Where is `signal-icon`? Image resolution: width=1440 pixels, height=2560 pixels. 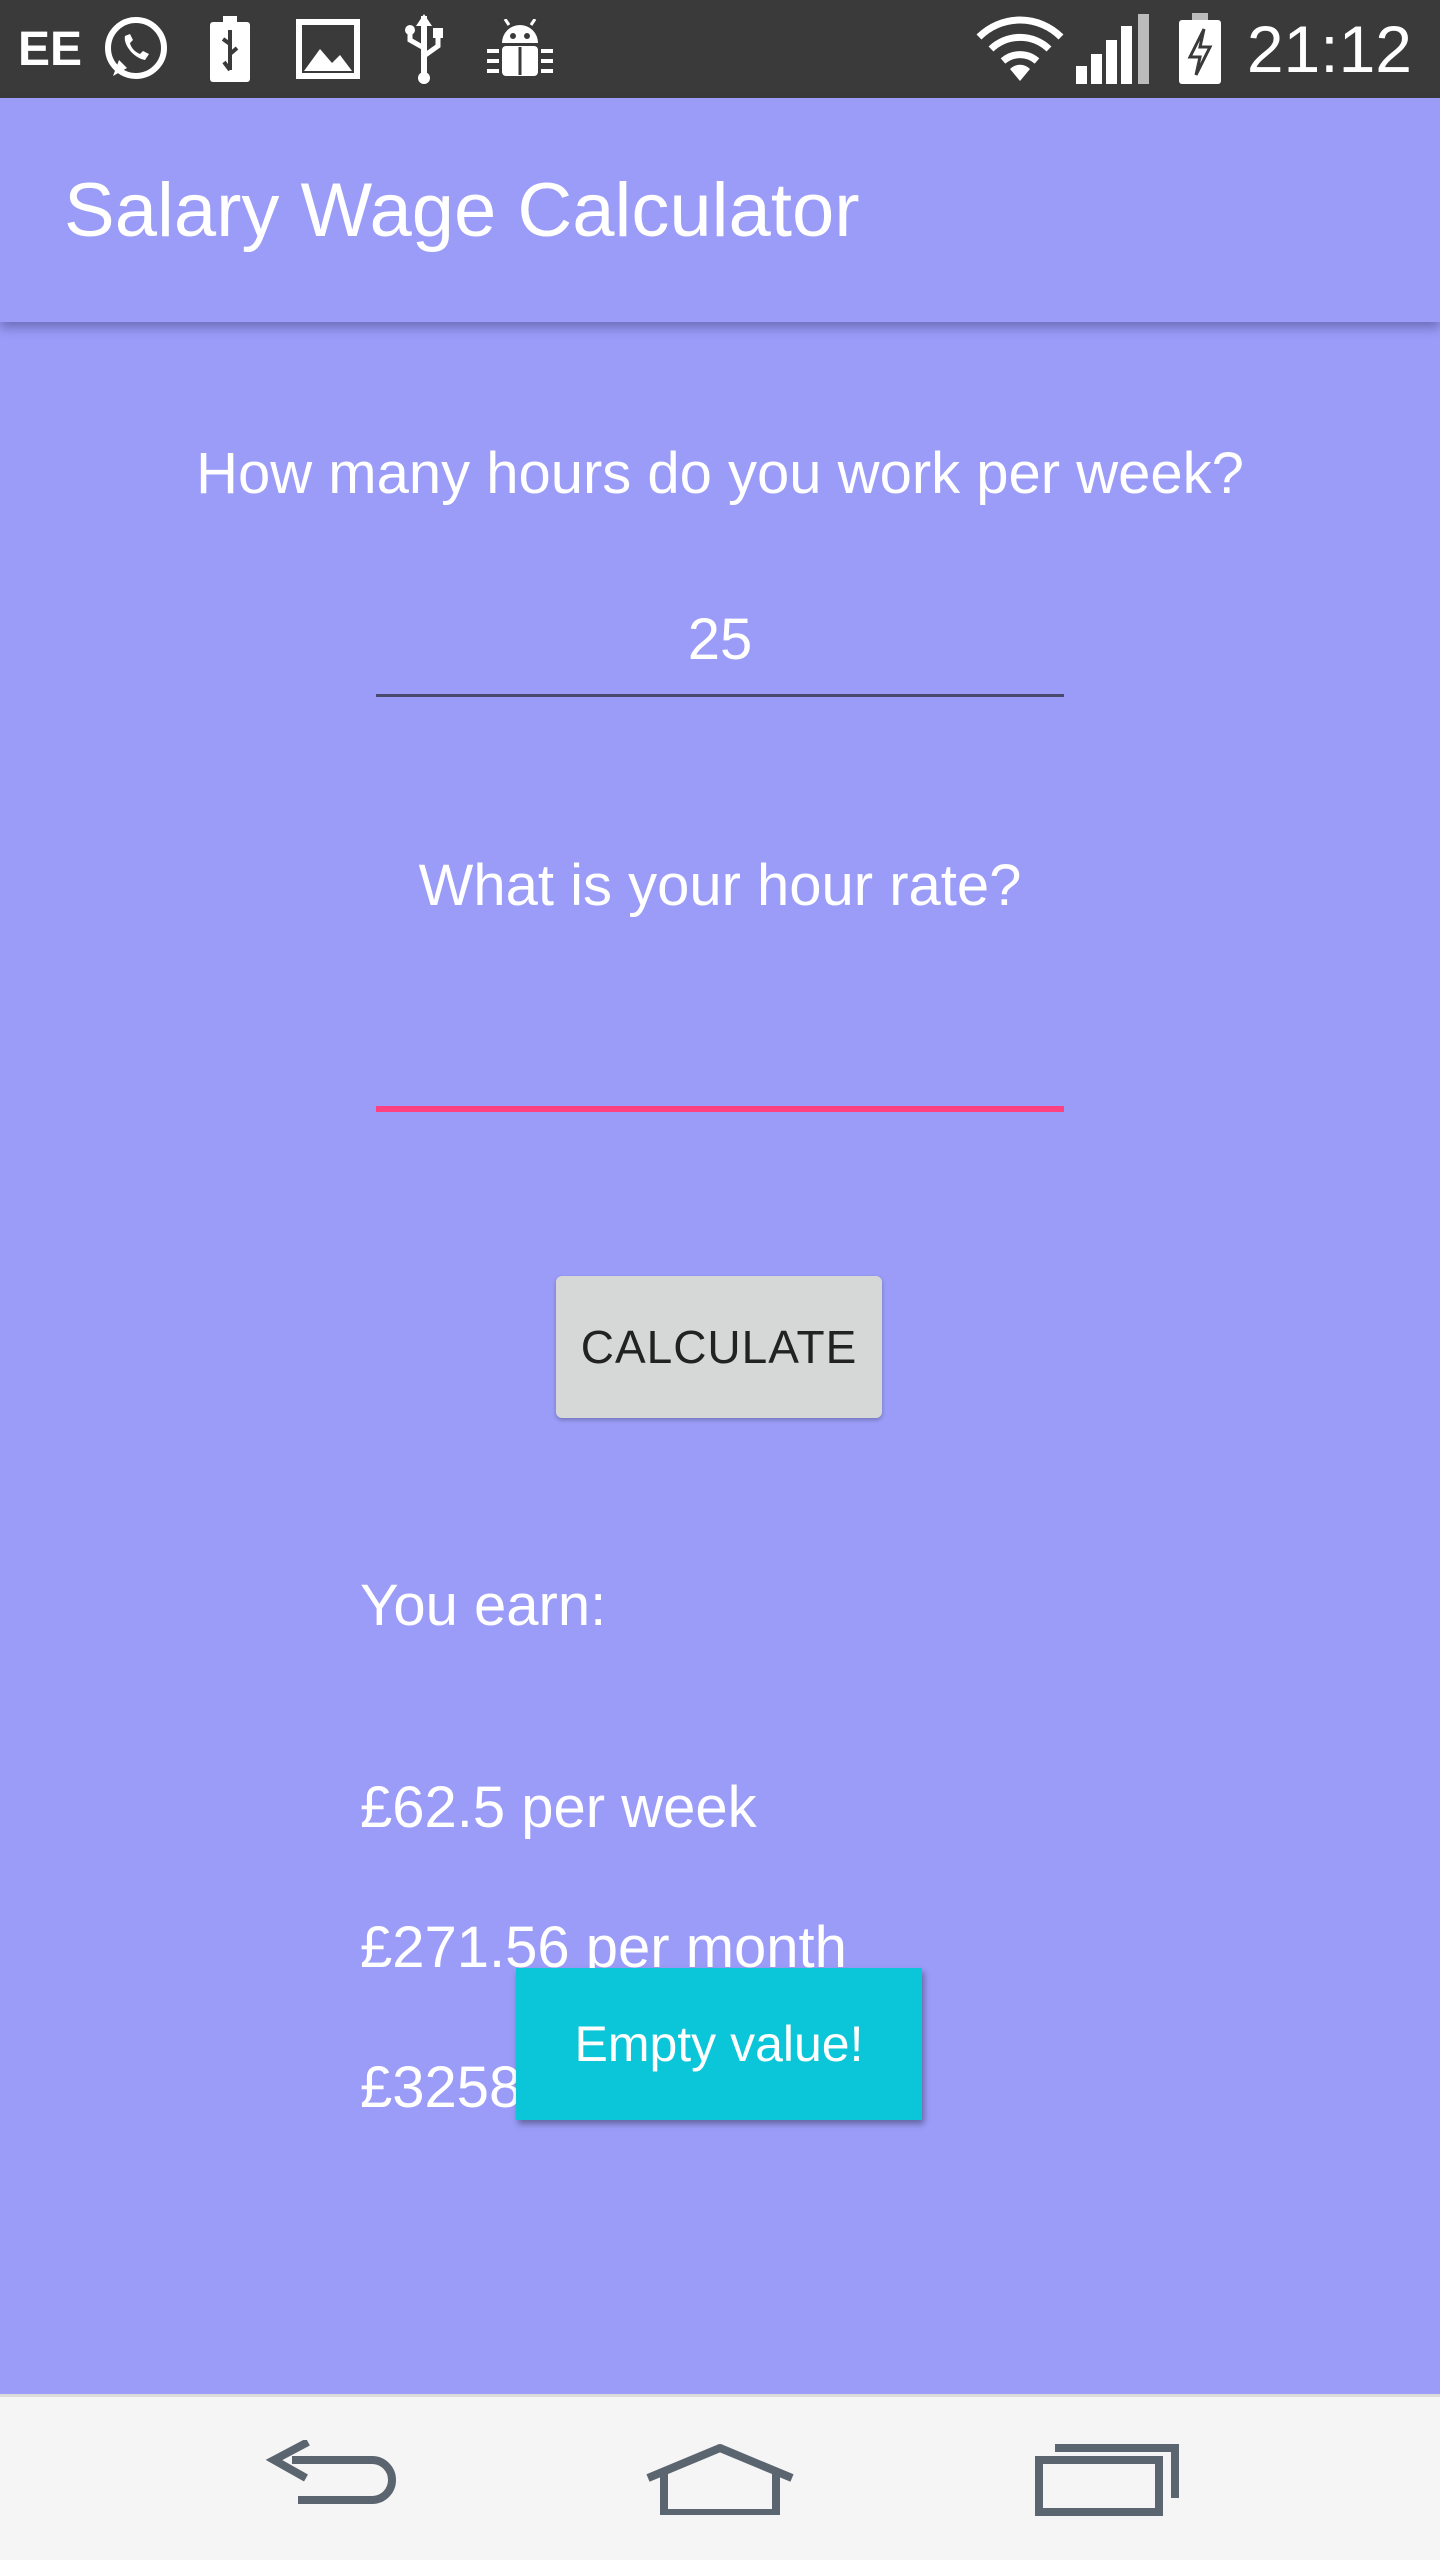
signal-icon is located at coordinates (1114, 49).